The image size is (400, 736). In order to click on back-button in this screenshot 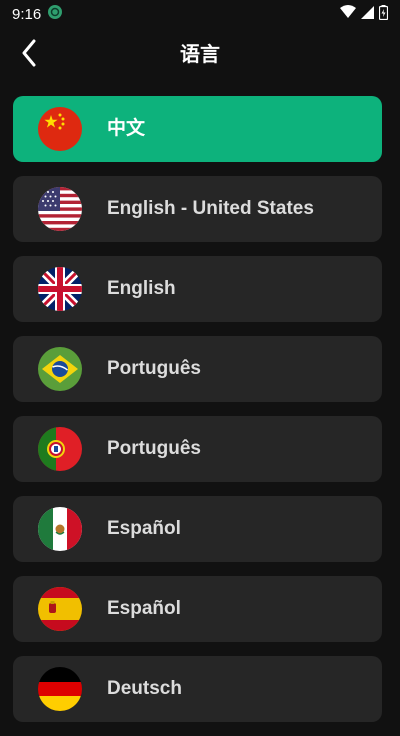, I will do `click(29, 55)`.